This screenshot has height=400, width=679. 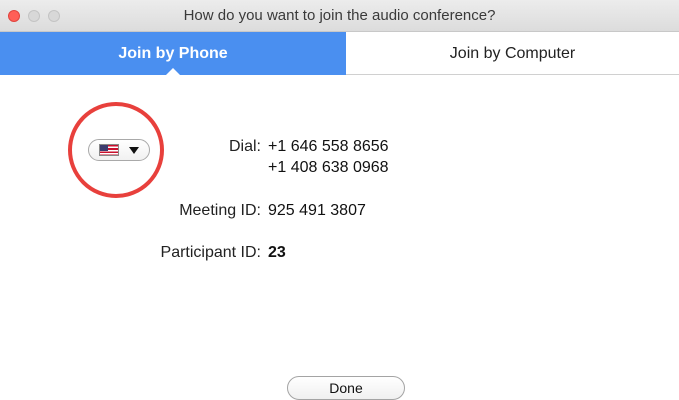 I want to click on meeting-id-label: Meeting ID:, so click(x=220, y=210).